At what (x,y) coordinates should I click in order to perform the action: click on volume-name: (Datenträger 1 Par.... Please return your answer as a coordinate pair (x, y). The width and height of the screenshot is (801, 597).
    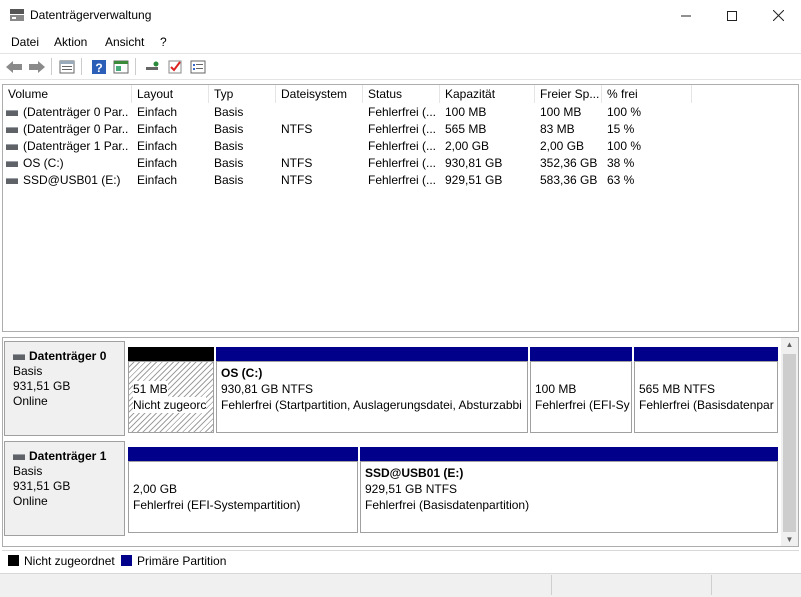
    Looking at the image, I should click on (76, 146).